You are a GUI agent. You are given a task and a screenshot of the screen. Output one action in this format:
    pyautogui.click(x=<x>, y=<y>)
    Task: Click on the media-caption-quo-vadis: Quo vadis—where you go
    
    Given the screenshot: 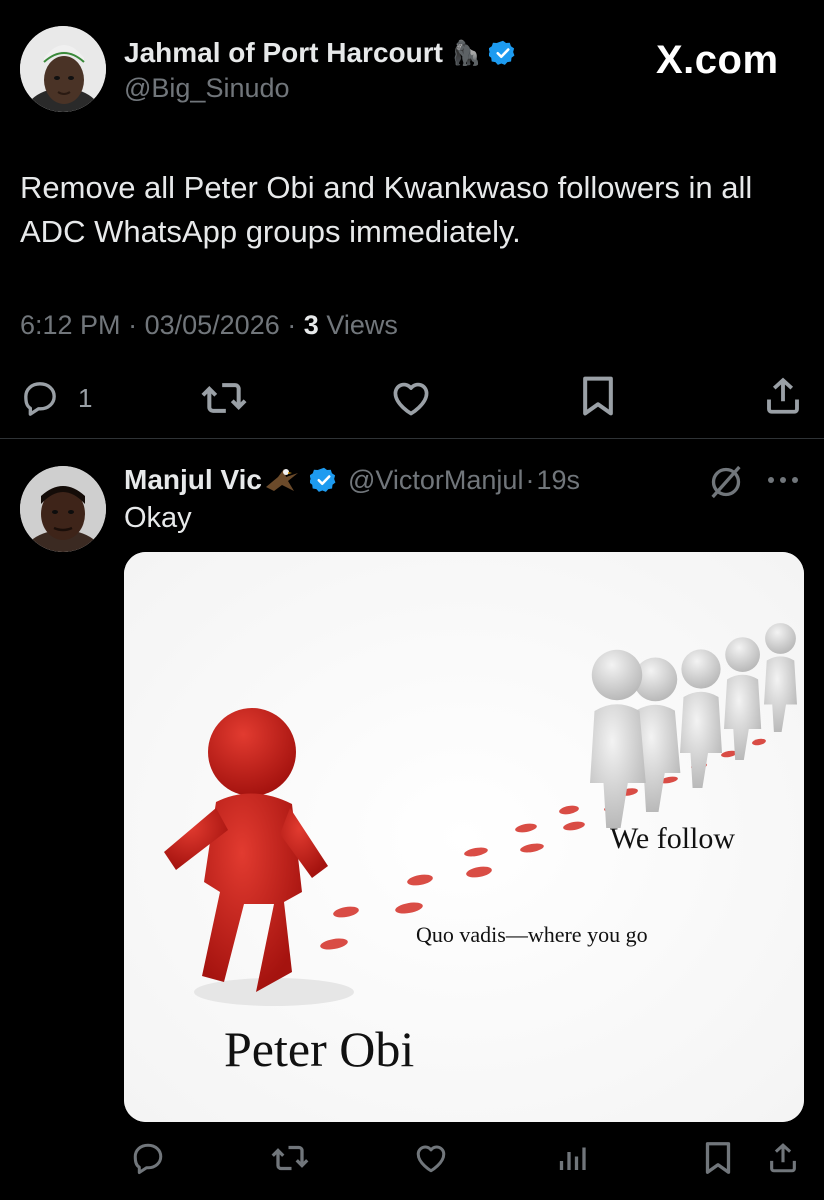 What is the action you would take?
    pyautogui.click(x=532, y=934)
    